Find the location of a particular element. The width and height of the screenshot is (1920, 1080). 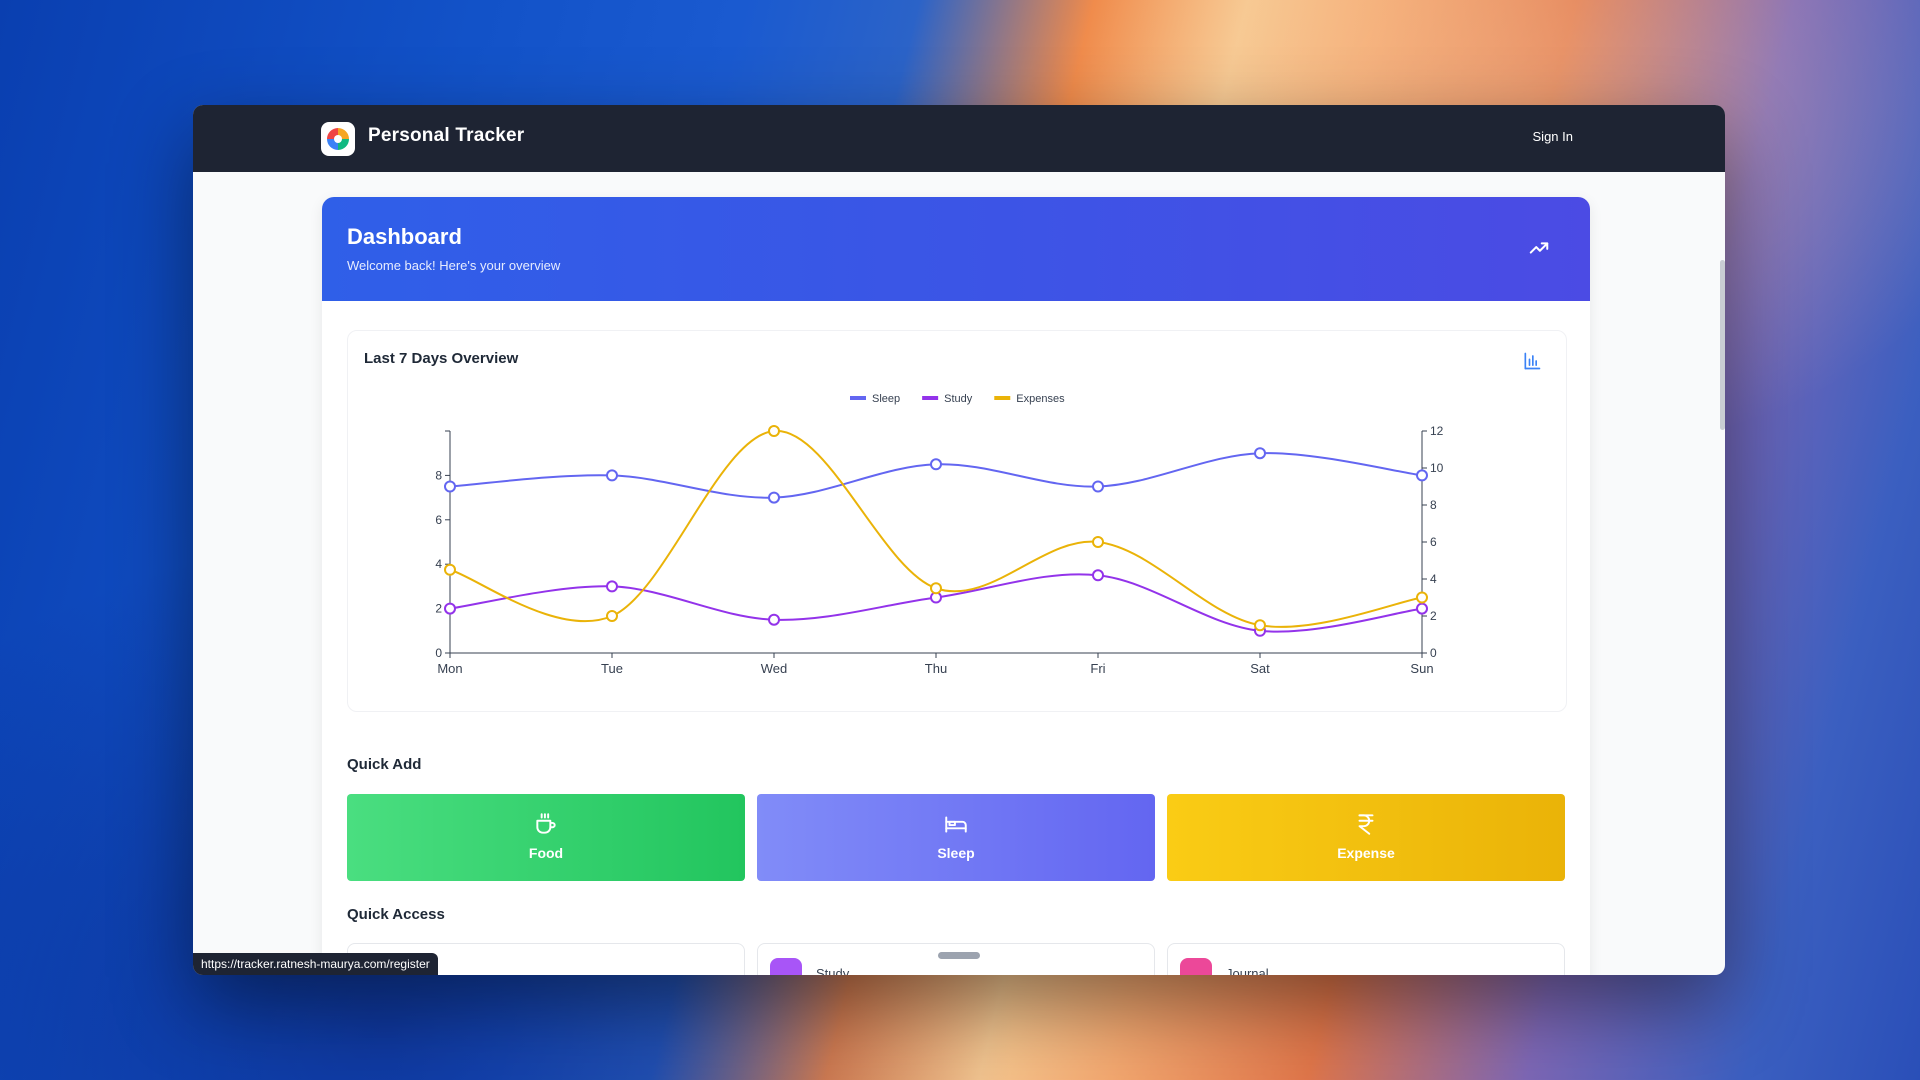

x-tick-label: Thu is located at coordinates (936, 668).